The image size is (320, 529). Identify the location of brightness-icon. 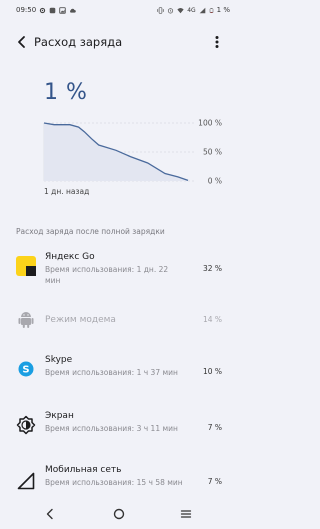
(26, 425).